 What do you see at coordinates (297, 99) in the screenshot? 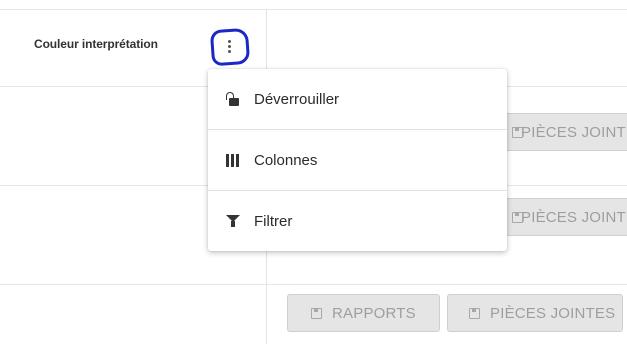
I see `menu-item-label: Déverrouiller` at bounding box center [297, 99].